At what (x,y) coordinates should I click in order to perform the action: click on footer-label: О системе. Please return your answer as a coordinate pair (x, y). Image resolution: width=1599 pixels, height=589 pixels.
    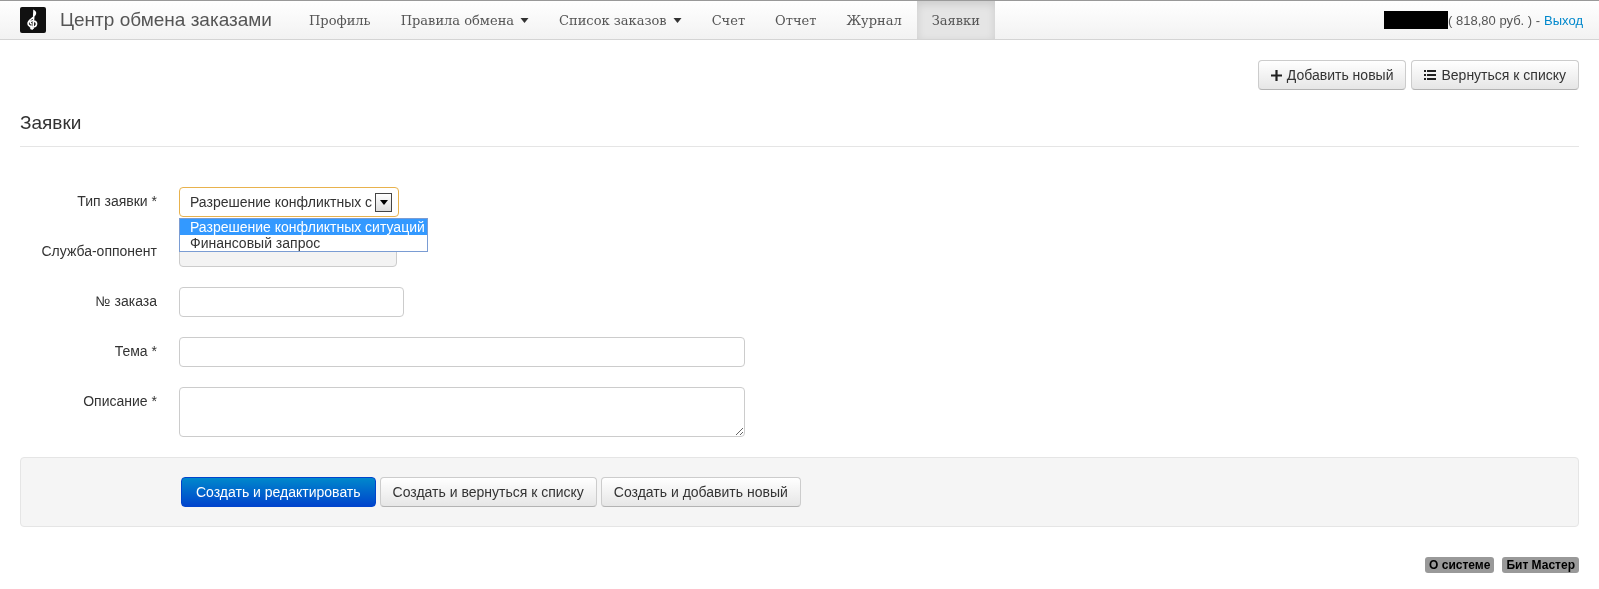
    Looking at the image, I should click on (1460, 565).